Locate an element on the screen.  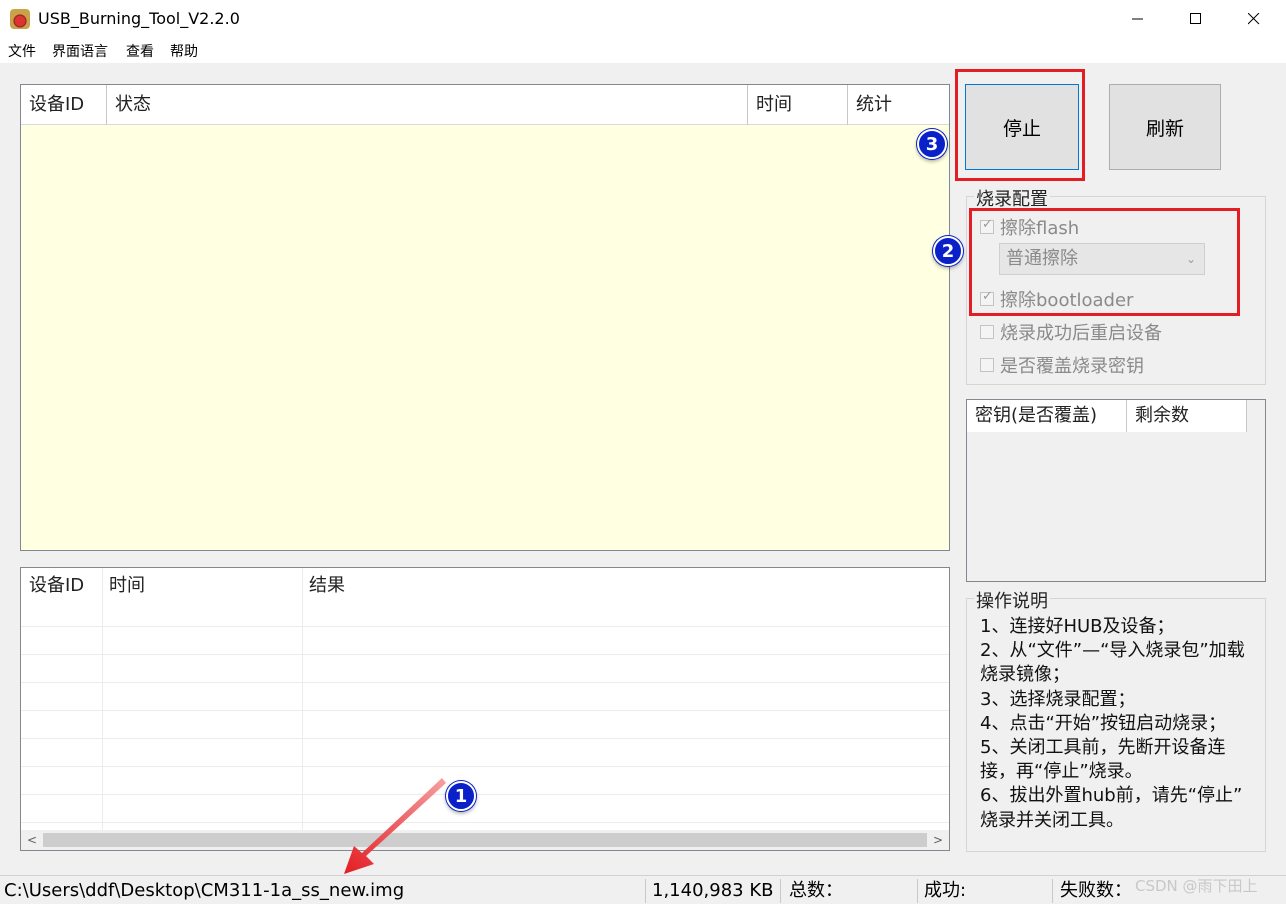
instruction-line: 2、从“文件”—“导入烧录包”加载 is located at coordinates (1112, 651).